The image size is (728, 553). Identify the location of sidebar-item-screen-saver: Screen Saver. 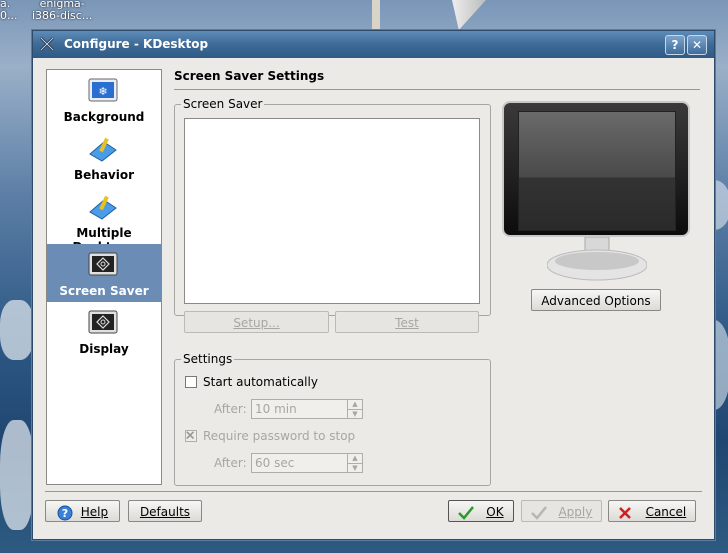
(104, 273).